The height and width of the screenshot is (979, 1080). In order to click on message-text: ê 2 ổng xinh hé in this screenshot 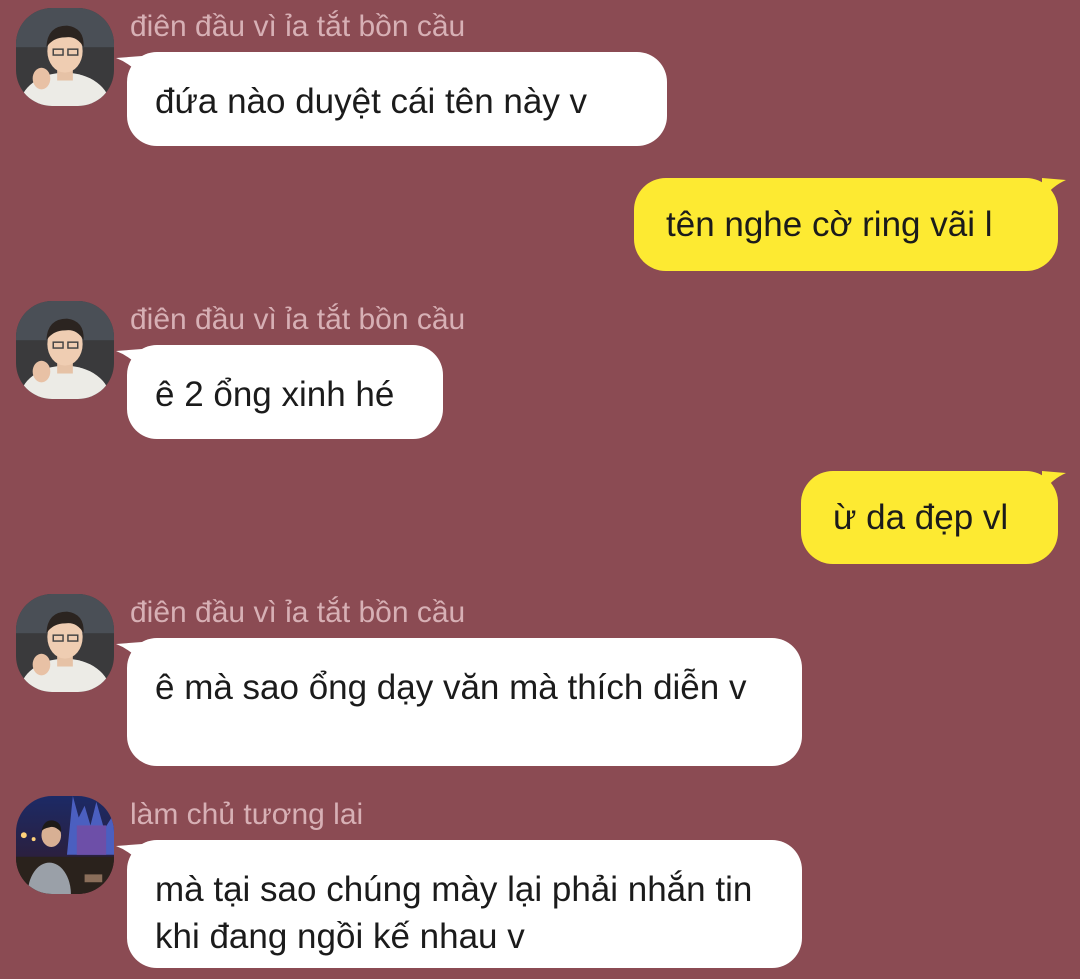, I will do `click(275, 394)`.